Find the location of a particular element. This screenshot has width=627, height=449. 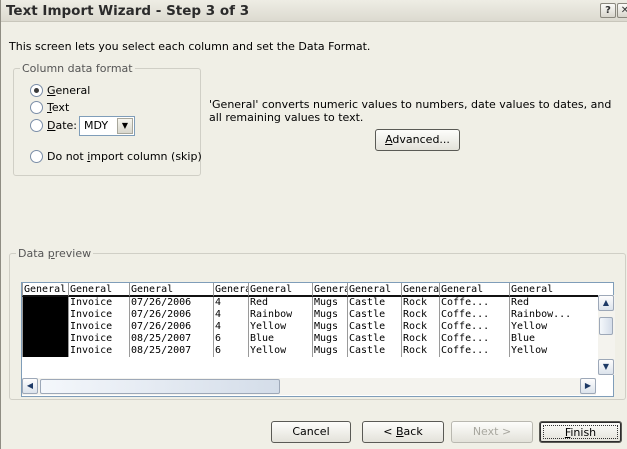

vertical-scrollbar: ▲ ▼ is located at coordinates (606, 335).